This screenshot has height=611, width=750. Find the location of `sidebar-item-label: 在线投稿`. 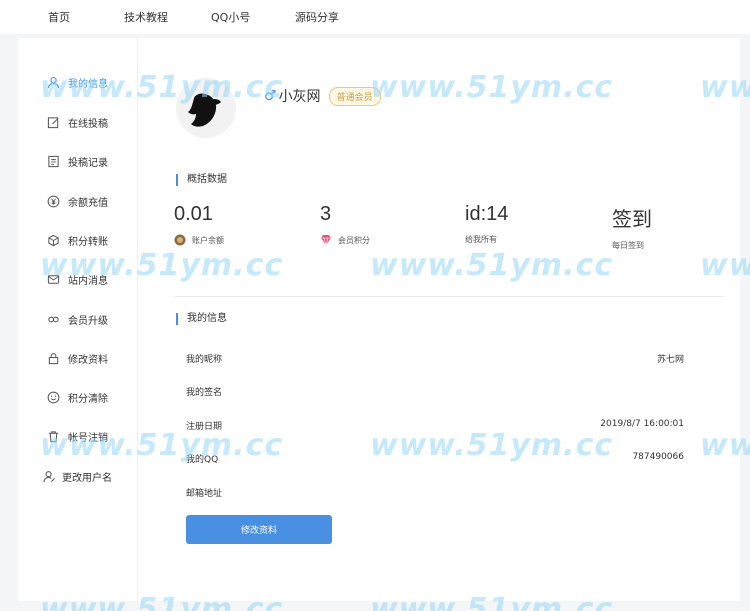

sidebar-item-label: 在线投稿 is located at coordinates (88, 124).